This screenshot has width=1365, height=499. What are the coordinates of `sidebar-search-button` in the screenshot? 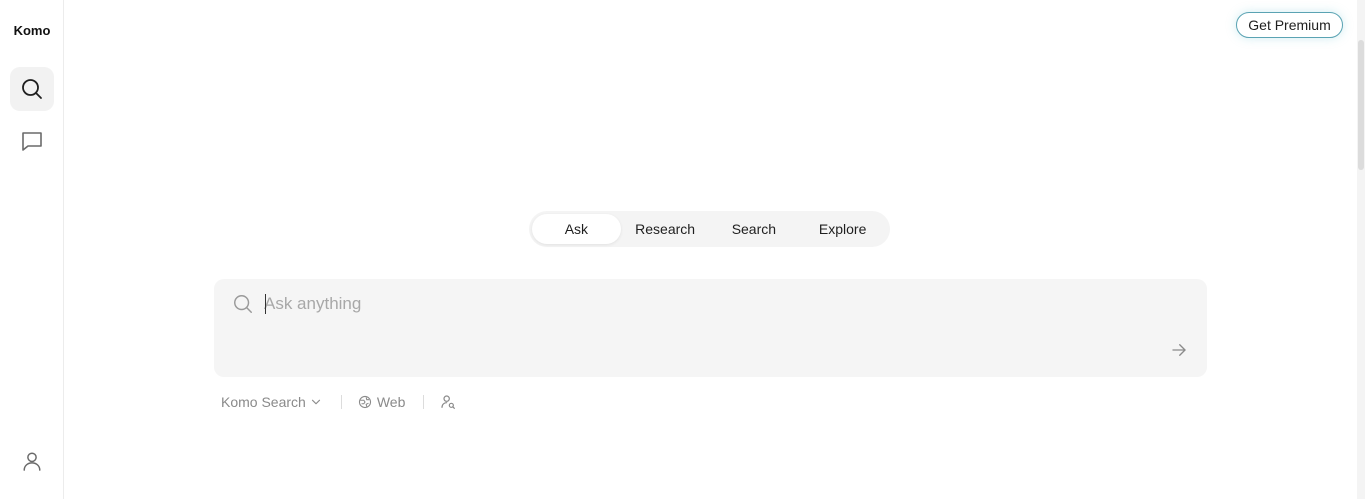 It's located at (32, 89).